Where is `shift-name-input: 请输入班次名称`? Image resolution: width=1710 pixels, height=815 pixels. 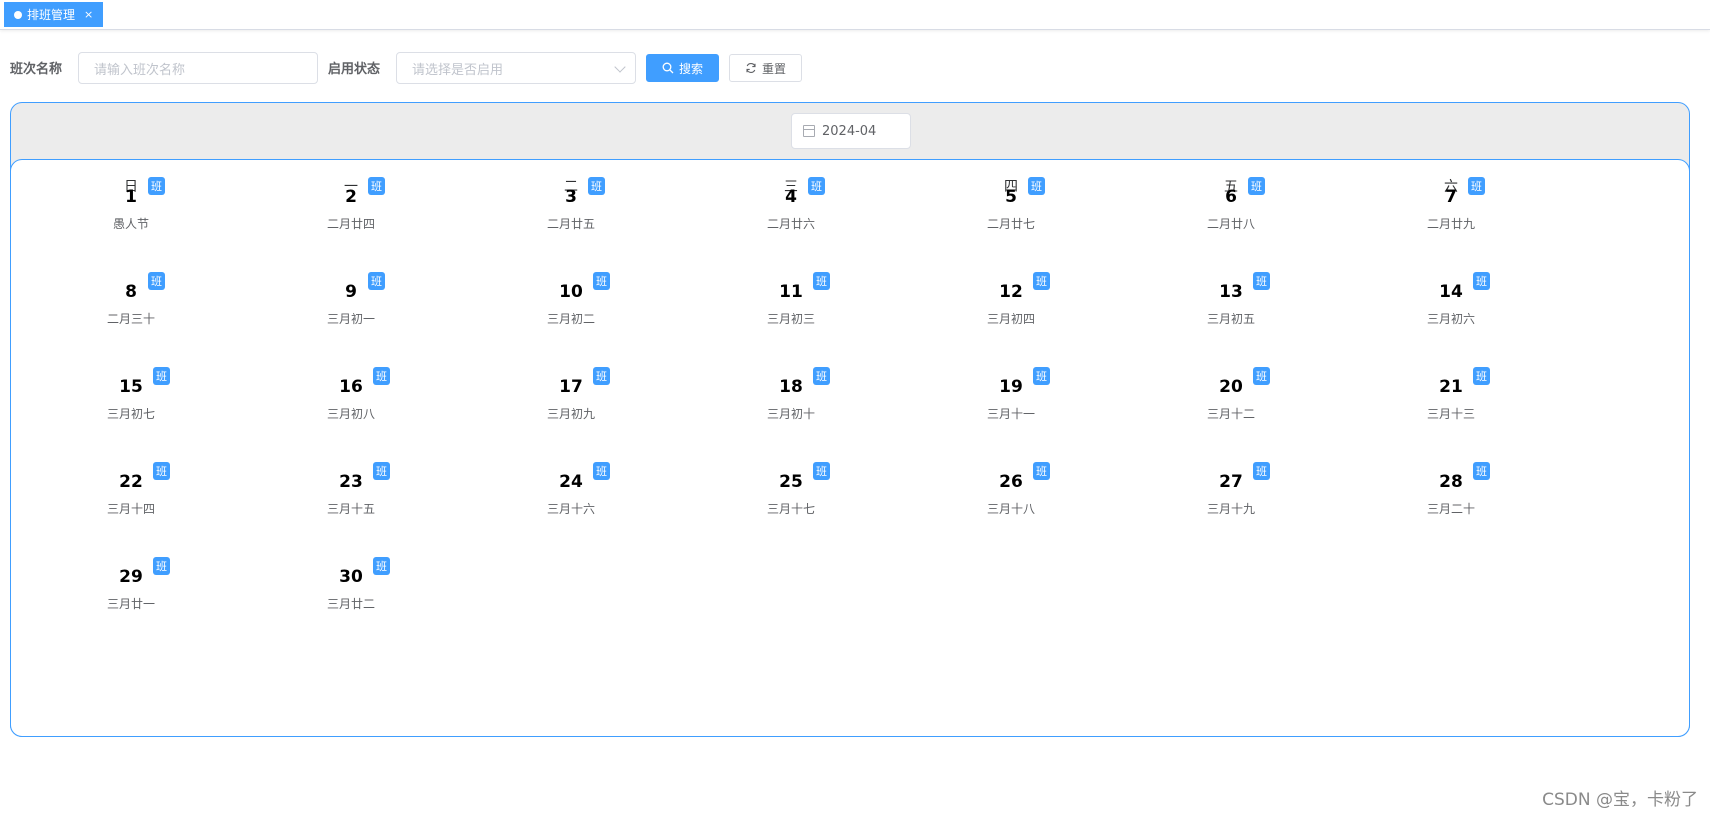
shift-name-input: 请输入班次名称 is located at coordinates (198, 68).